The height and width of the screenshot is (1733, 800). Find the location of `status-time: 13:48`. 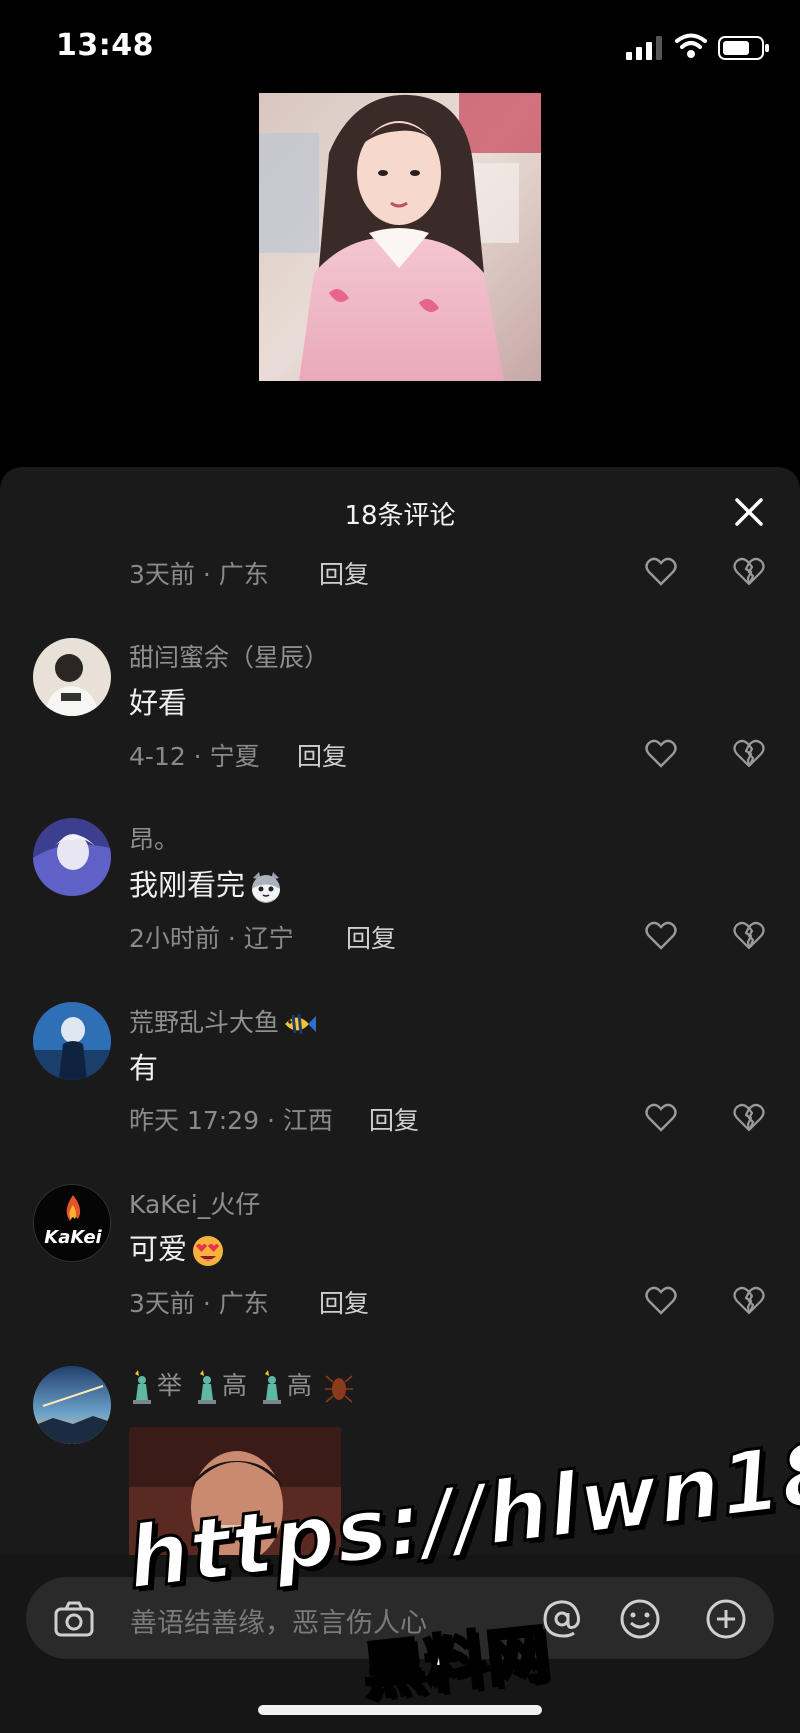

status-time: 13:48 is located at coordinates (105, 45).